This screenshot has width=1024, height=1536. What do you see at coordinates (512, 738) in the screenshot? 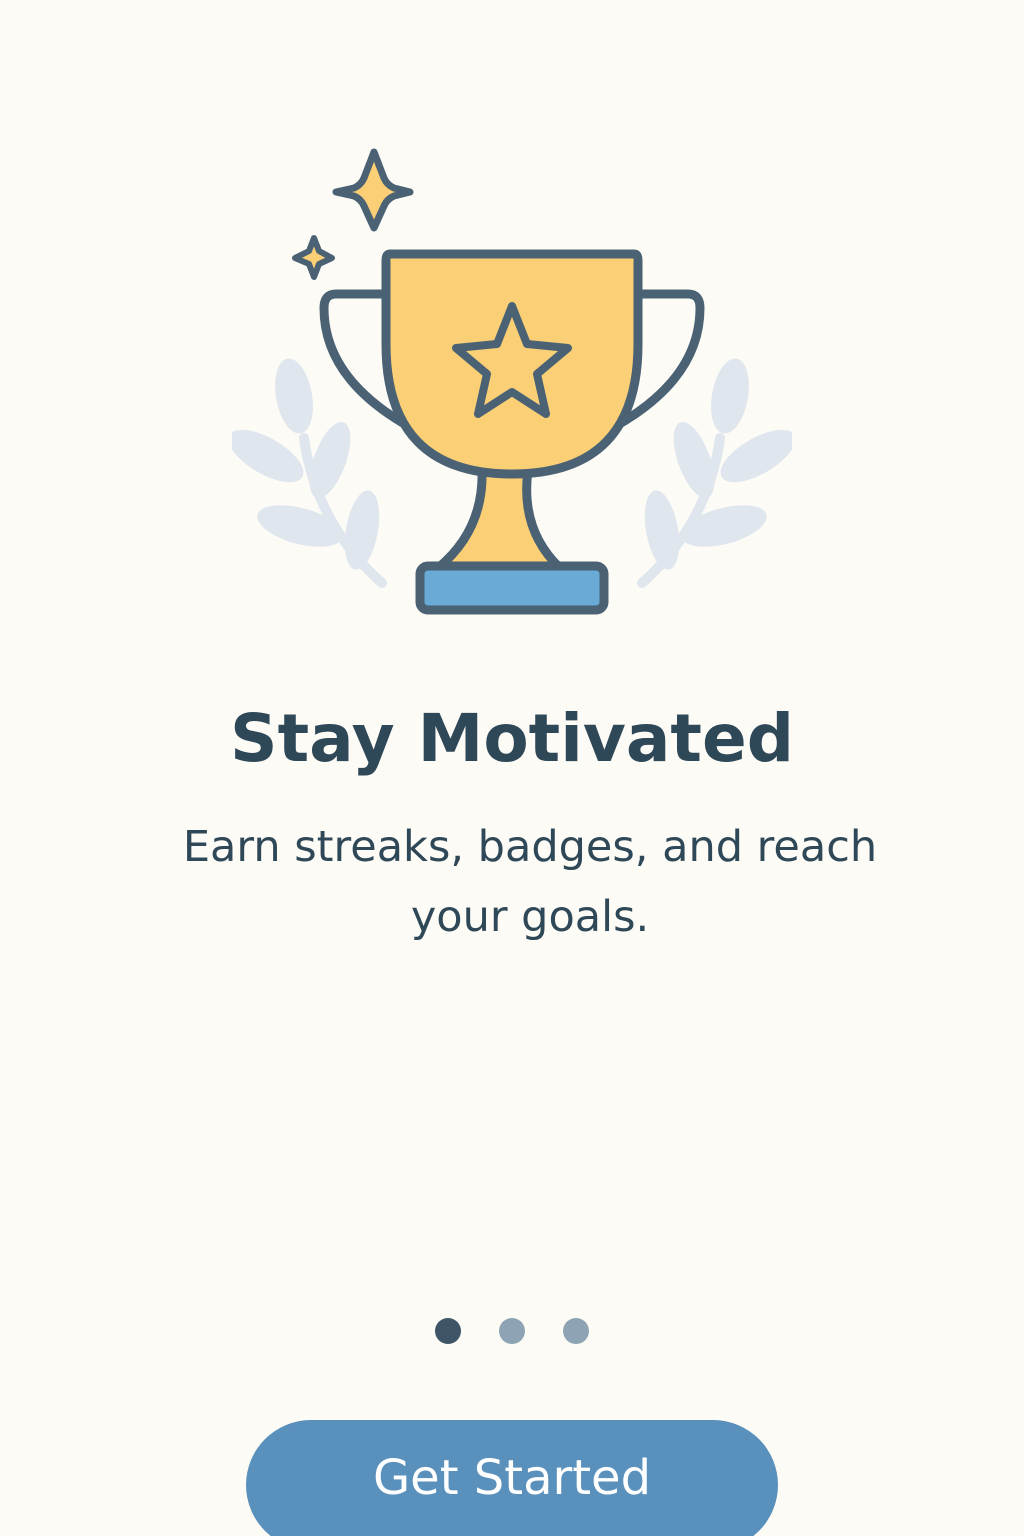
I see `page-title: Stay Motivated` at bounding box center [512, 738].